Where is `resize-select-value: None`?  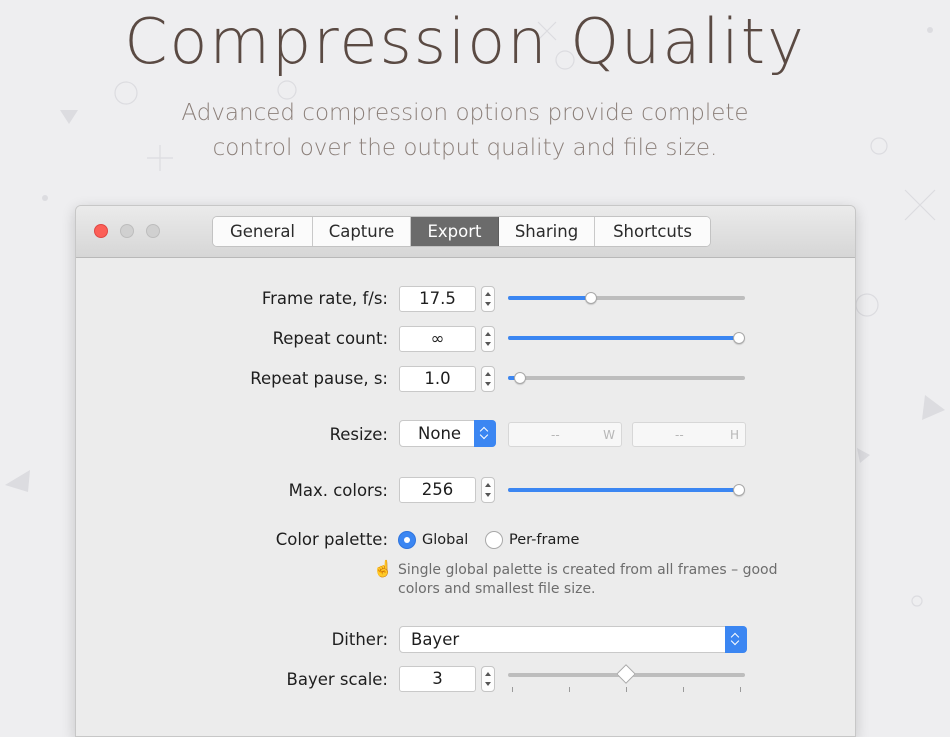 resize-select-value: None is located at coordinates (440, 433).